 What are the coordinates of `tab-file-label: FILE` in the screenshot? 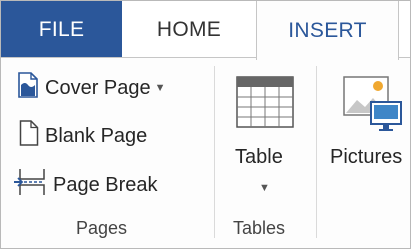 It's located at (61, 29).